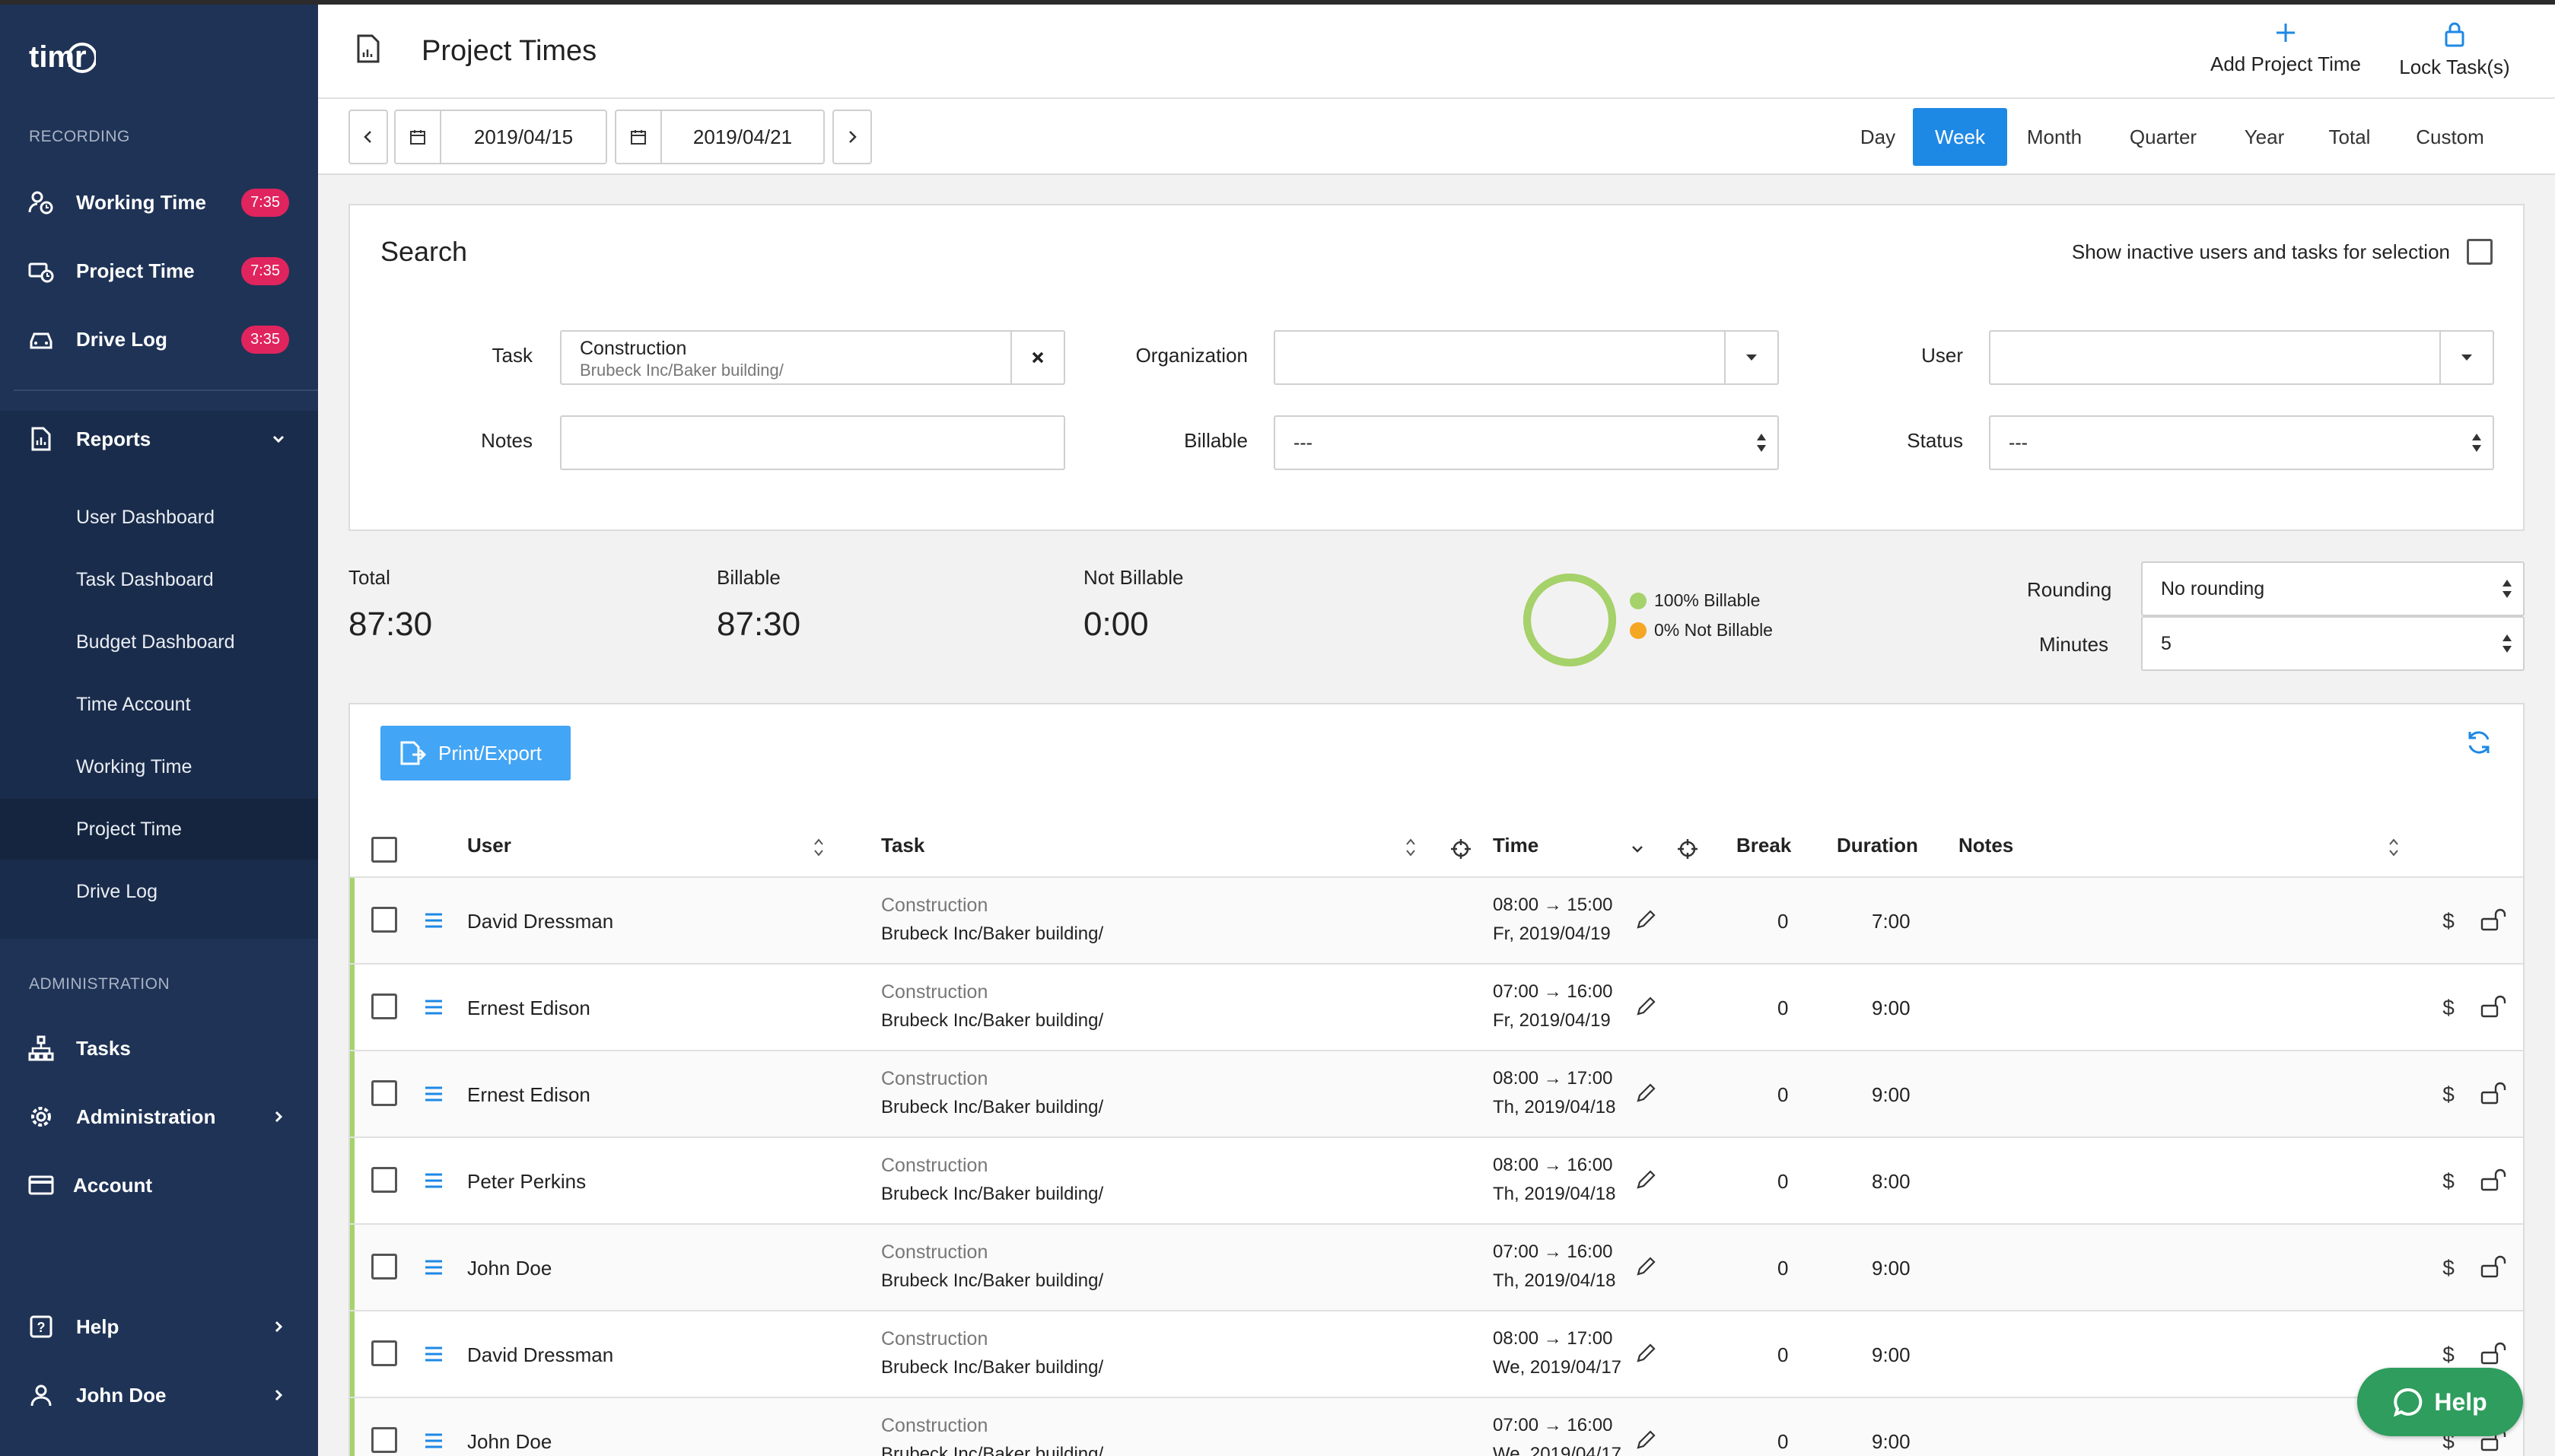 The height and width of the screenshot is (1456, 2555). What do you see at coordinates (384, 850) in the screenshot?
I see `select-all-checkbox` at bounding box center [384, 850].